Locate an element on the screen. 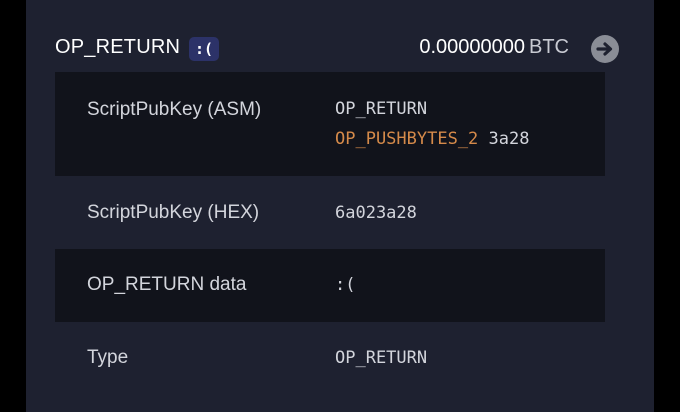  scriptpubkey-hex-label: ScriptPubKey (HEX) is located at coordinates (173, 212).